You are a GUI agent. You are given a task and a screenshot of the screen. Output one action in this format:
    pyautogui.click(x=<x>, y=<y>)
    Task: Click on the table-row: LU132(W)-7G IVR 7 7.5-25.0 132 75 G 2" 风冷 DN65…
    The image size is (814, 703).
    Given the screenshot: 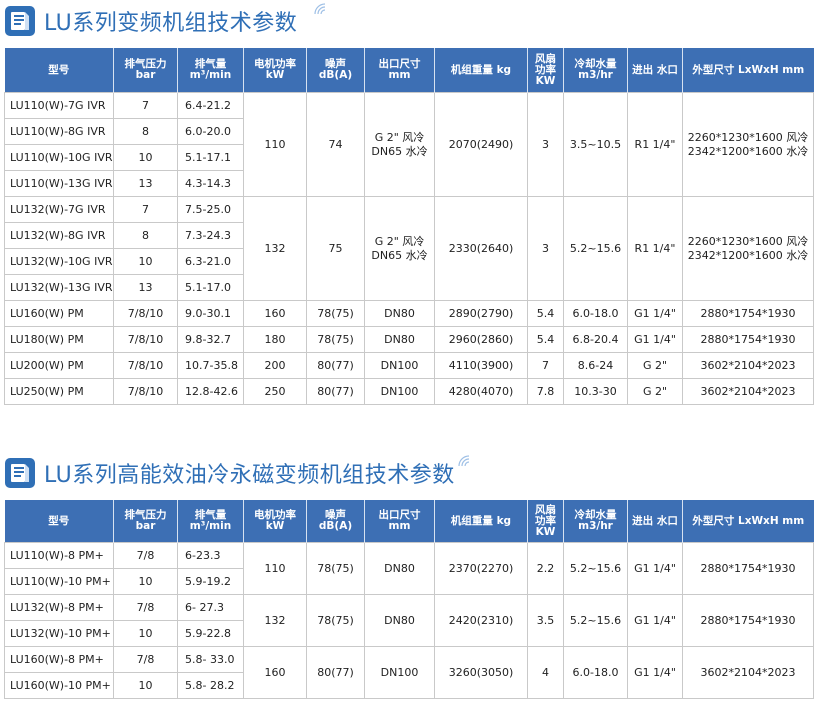 What is the action you would take?
    pyautogui.click(x=409, y=248)
    